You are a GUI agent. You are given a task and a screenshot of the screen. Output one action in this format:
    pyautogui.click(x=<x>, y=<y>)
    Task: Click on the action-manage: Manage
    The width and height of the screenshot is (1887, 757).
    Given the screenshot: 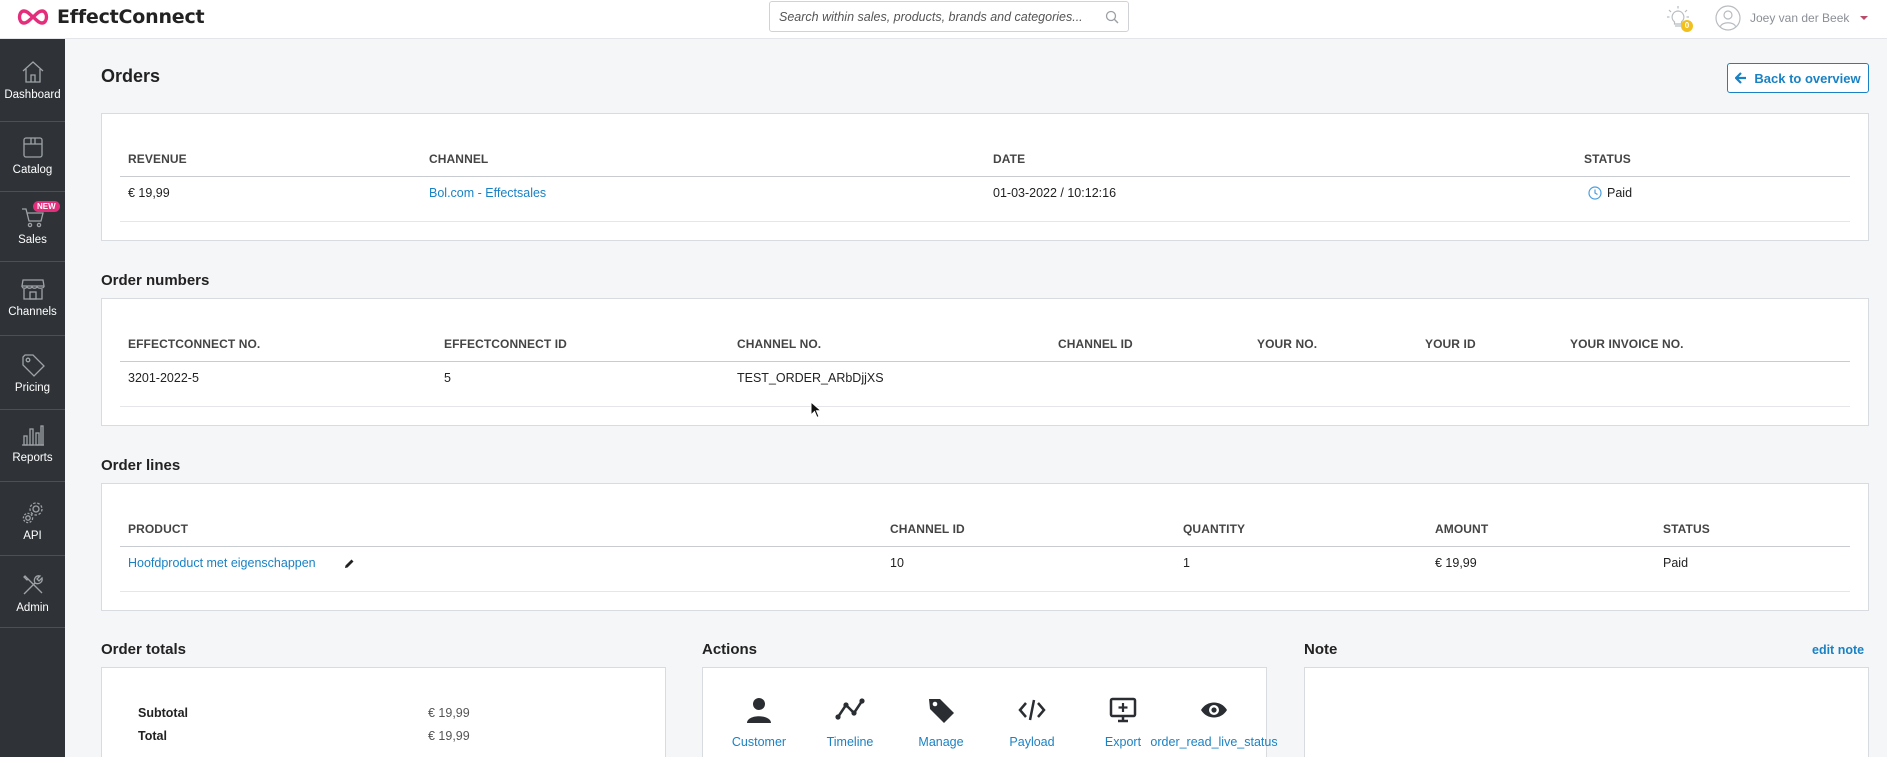 What is the action you would take?
    pyautogui.click(x=941, y=722)
    